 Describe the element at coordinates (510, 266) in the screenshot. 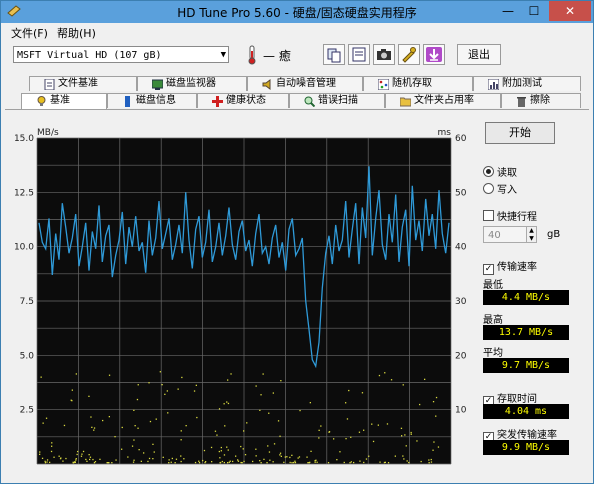

I see `transfer-rate-checkbox: ✓ 传输速率` at that location.